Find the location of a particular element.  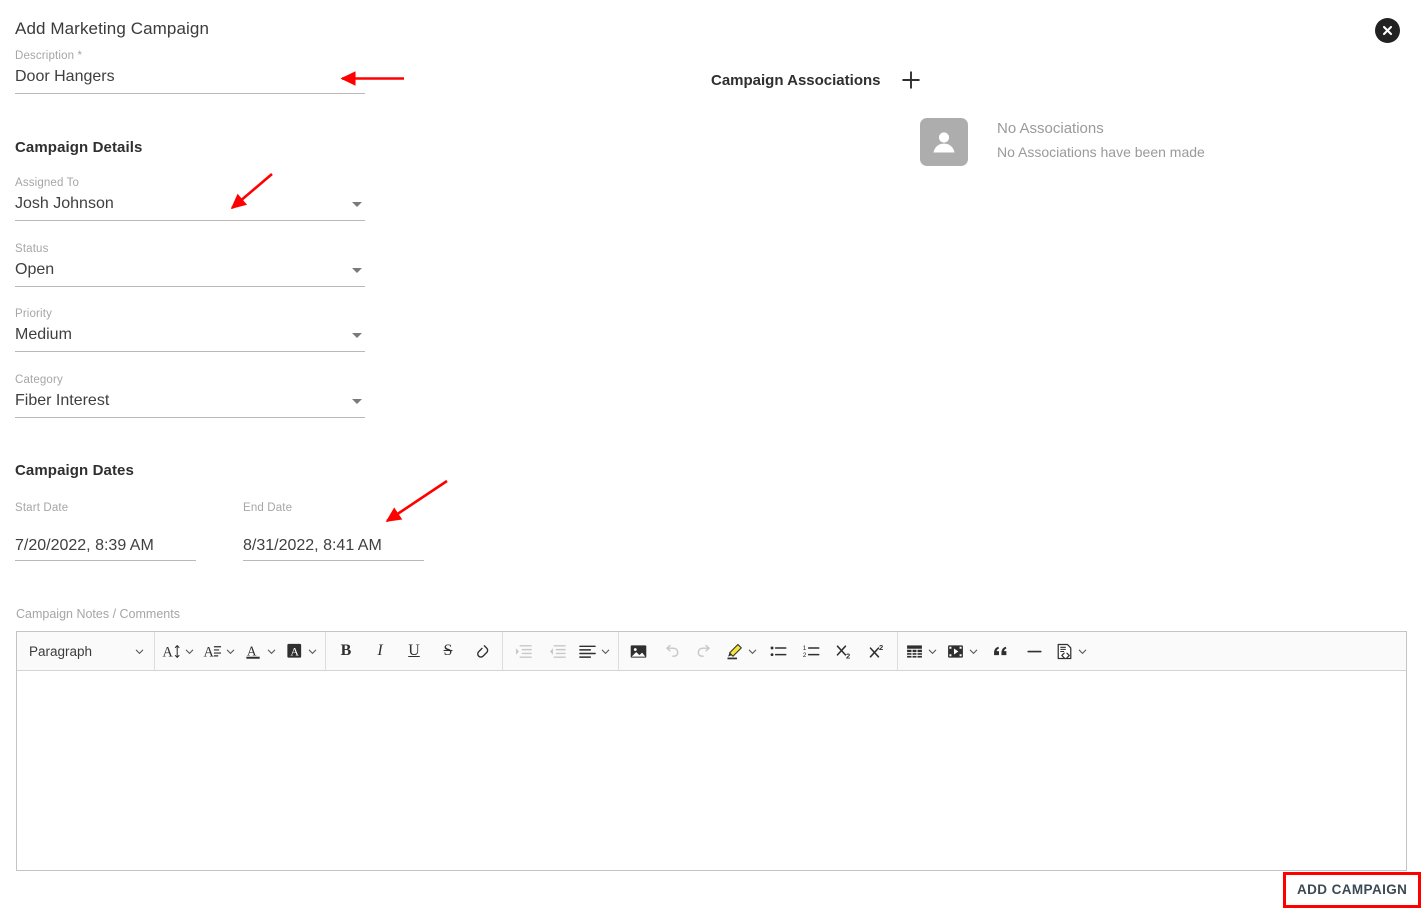

strikethrough-icon: S is located at coordinates (448, 651).